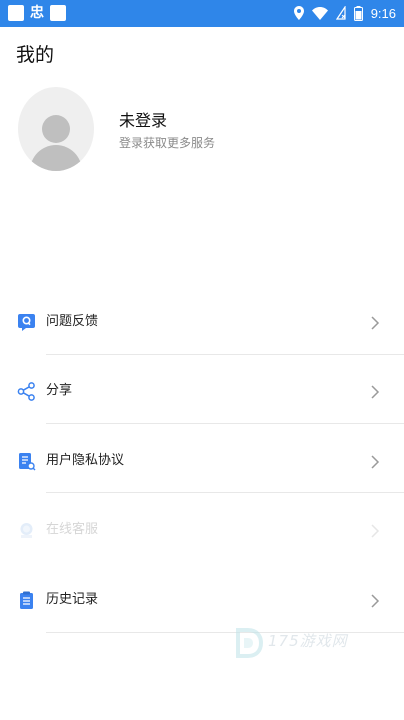 The height and width of the screenshot is (720, 404). I want to click on menu-item-label: 分享, so click(59, 390).